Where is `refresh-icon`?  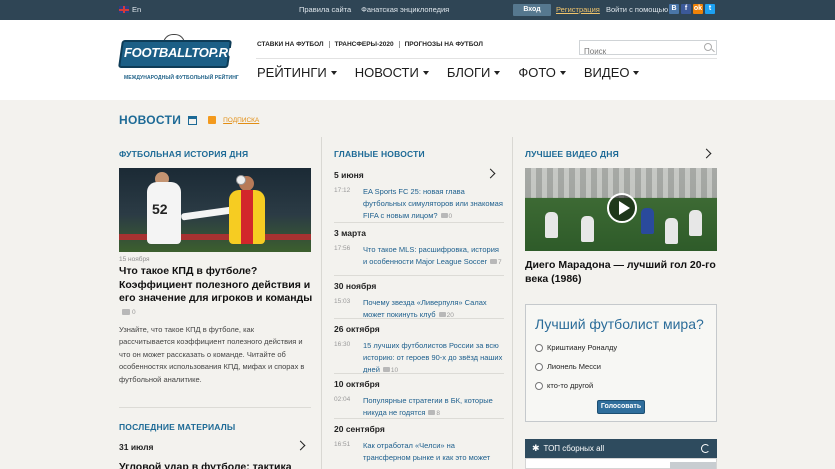
refresh-icon is located at coordinates (705, 448).